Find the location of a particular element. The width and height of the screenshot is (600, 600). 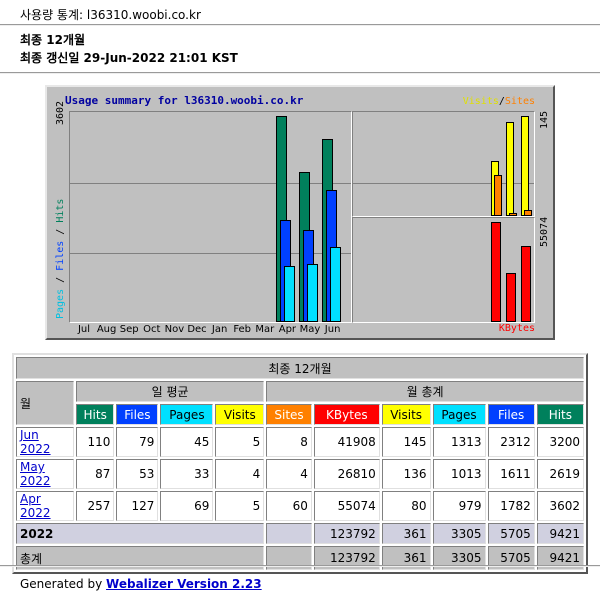

visits-sites-legend: Visits/Sites is located at coordinates (499, 101).